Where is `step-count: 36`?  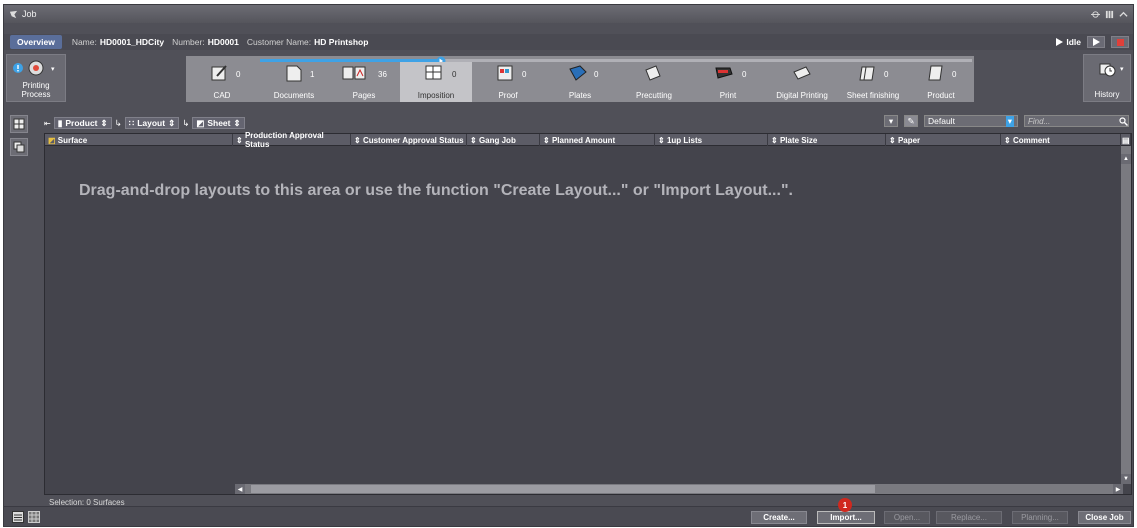 step-count: 36 is located at coordinates (382, 74).